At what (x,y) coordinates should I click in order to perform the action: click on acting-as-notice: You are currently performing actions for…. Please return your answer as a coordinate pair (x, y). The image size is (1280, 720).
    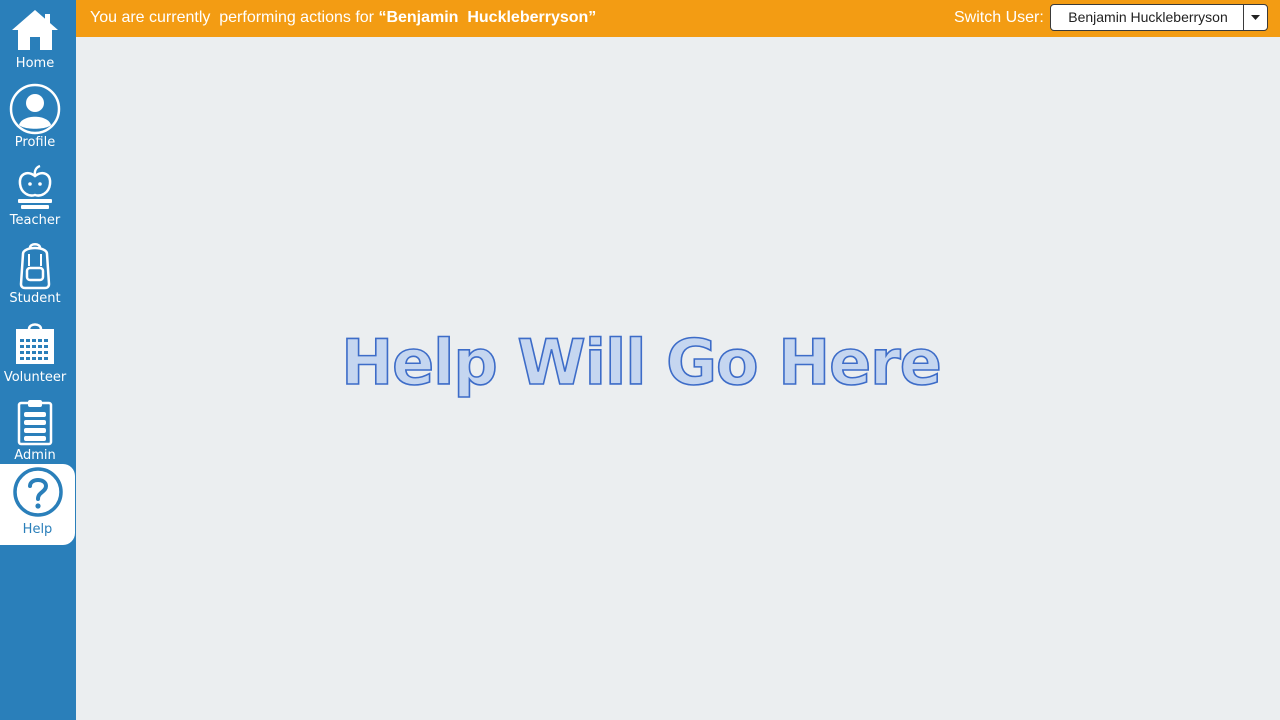
    Looking at the image, I should click on (343, 18).